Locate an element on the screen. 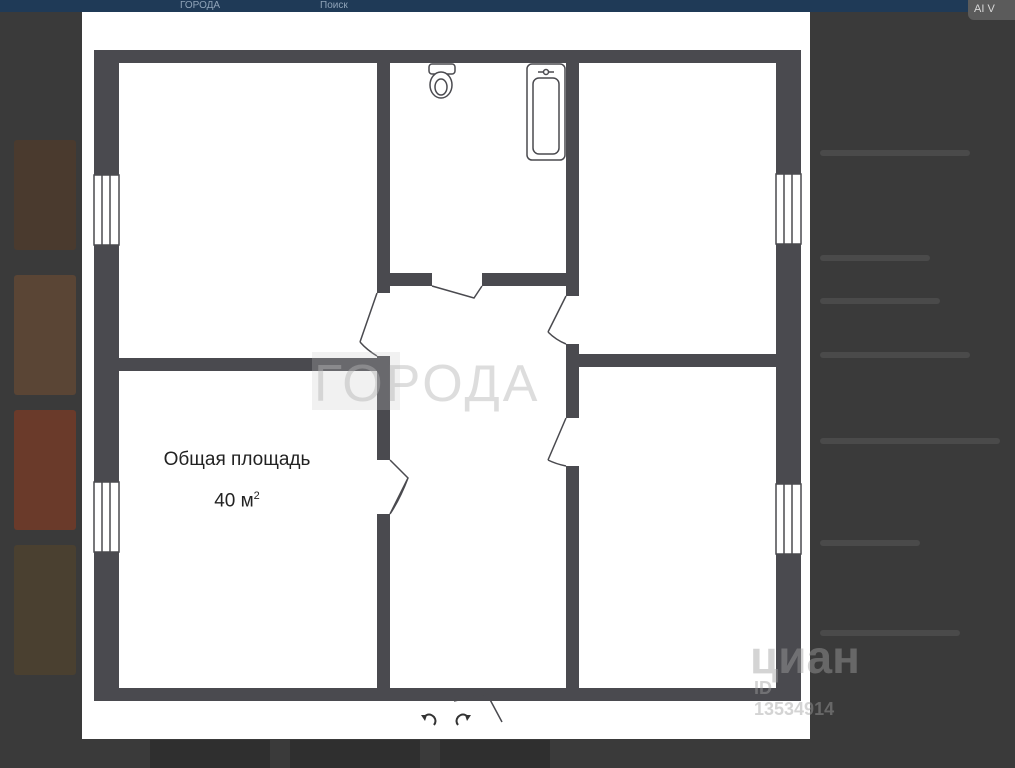 This screenshot has height=768, width=1015. background-tab-goroda: ГОРОДА is located at coordinates (200, 5).